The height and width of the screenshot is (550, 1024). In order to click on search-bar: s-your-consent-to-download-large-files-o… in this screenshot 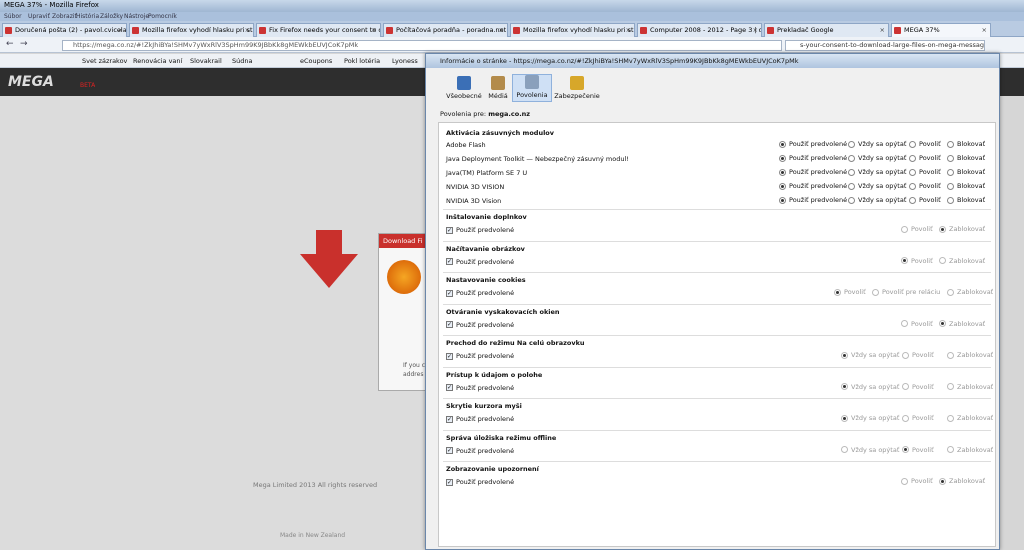, I will do `click(885, 45)`.